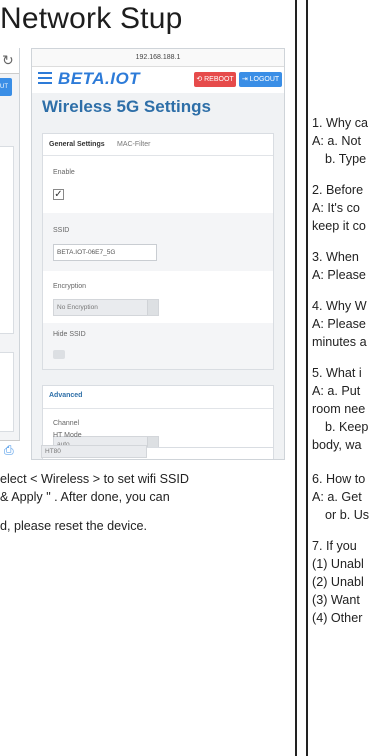  I want to click on faq-answer: or b. Us, so click(347, 515).